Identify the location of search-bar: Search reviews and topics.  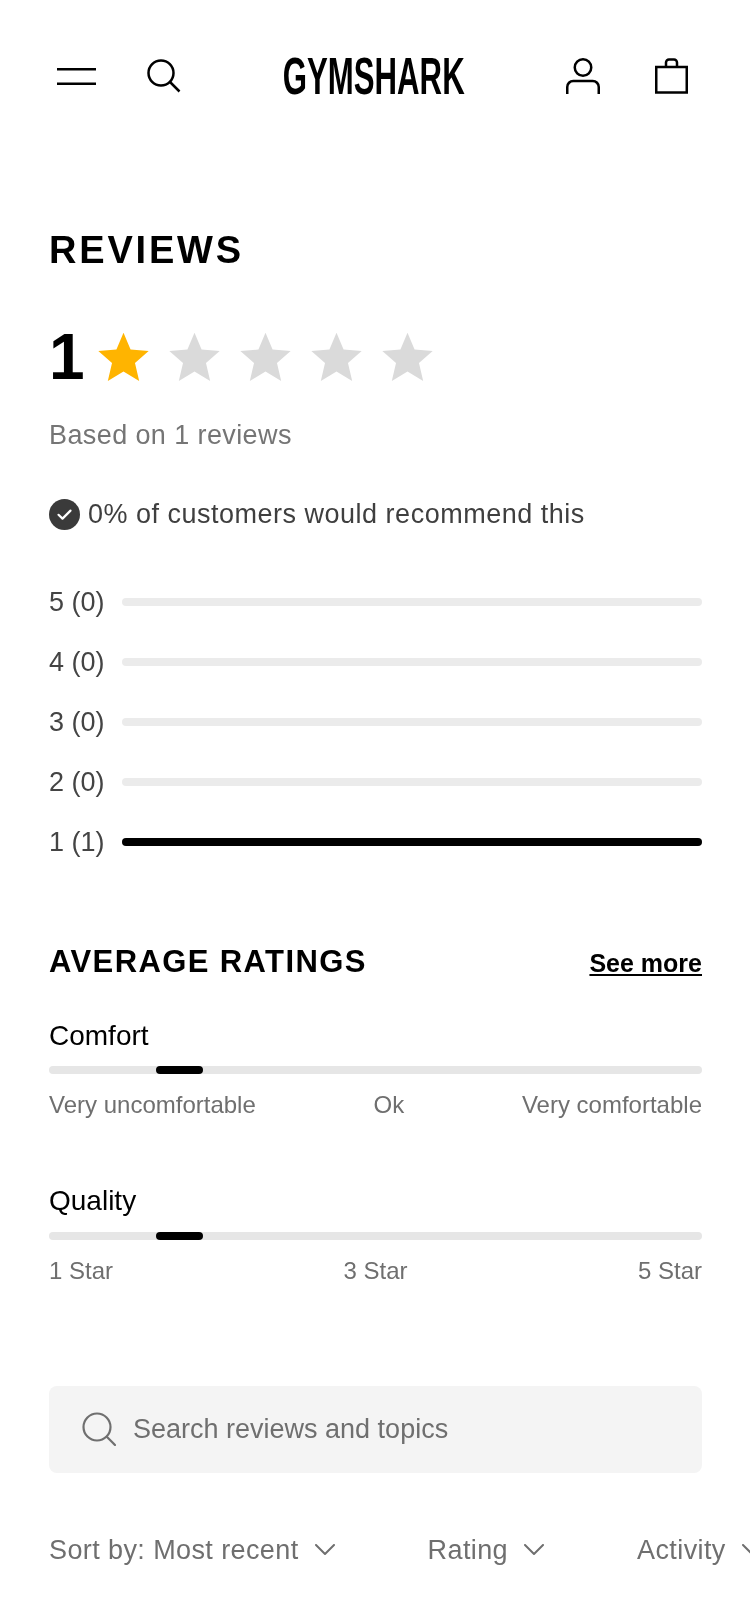
(375, 1429).